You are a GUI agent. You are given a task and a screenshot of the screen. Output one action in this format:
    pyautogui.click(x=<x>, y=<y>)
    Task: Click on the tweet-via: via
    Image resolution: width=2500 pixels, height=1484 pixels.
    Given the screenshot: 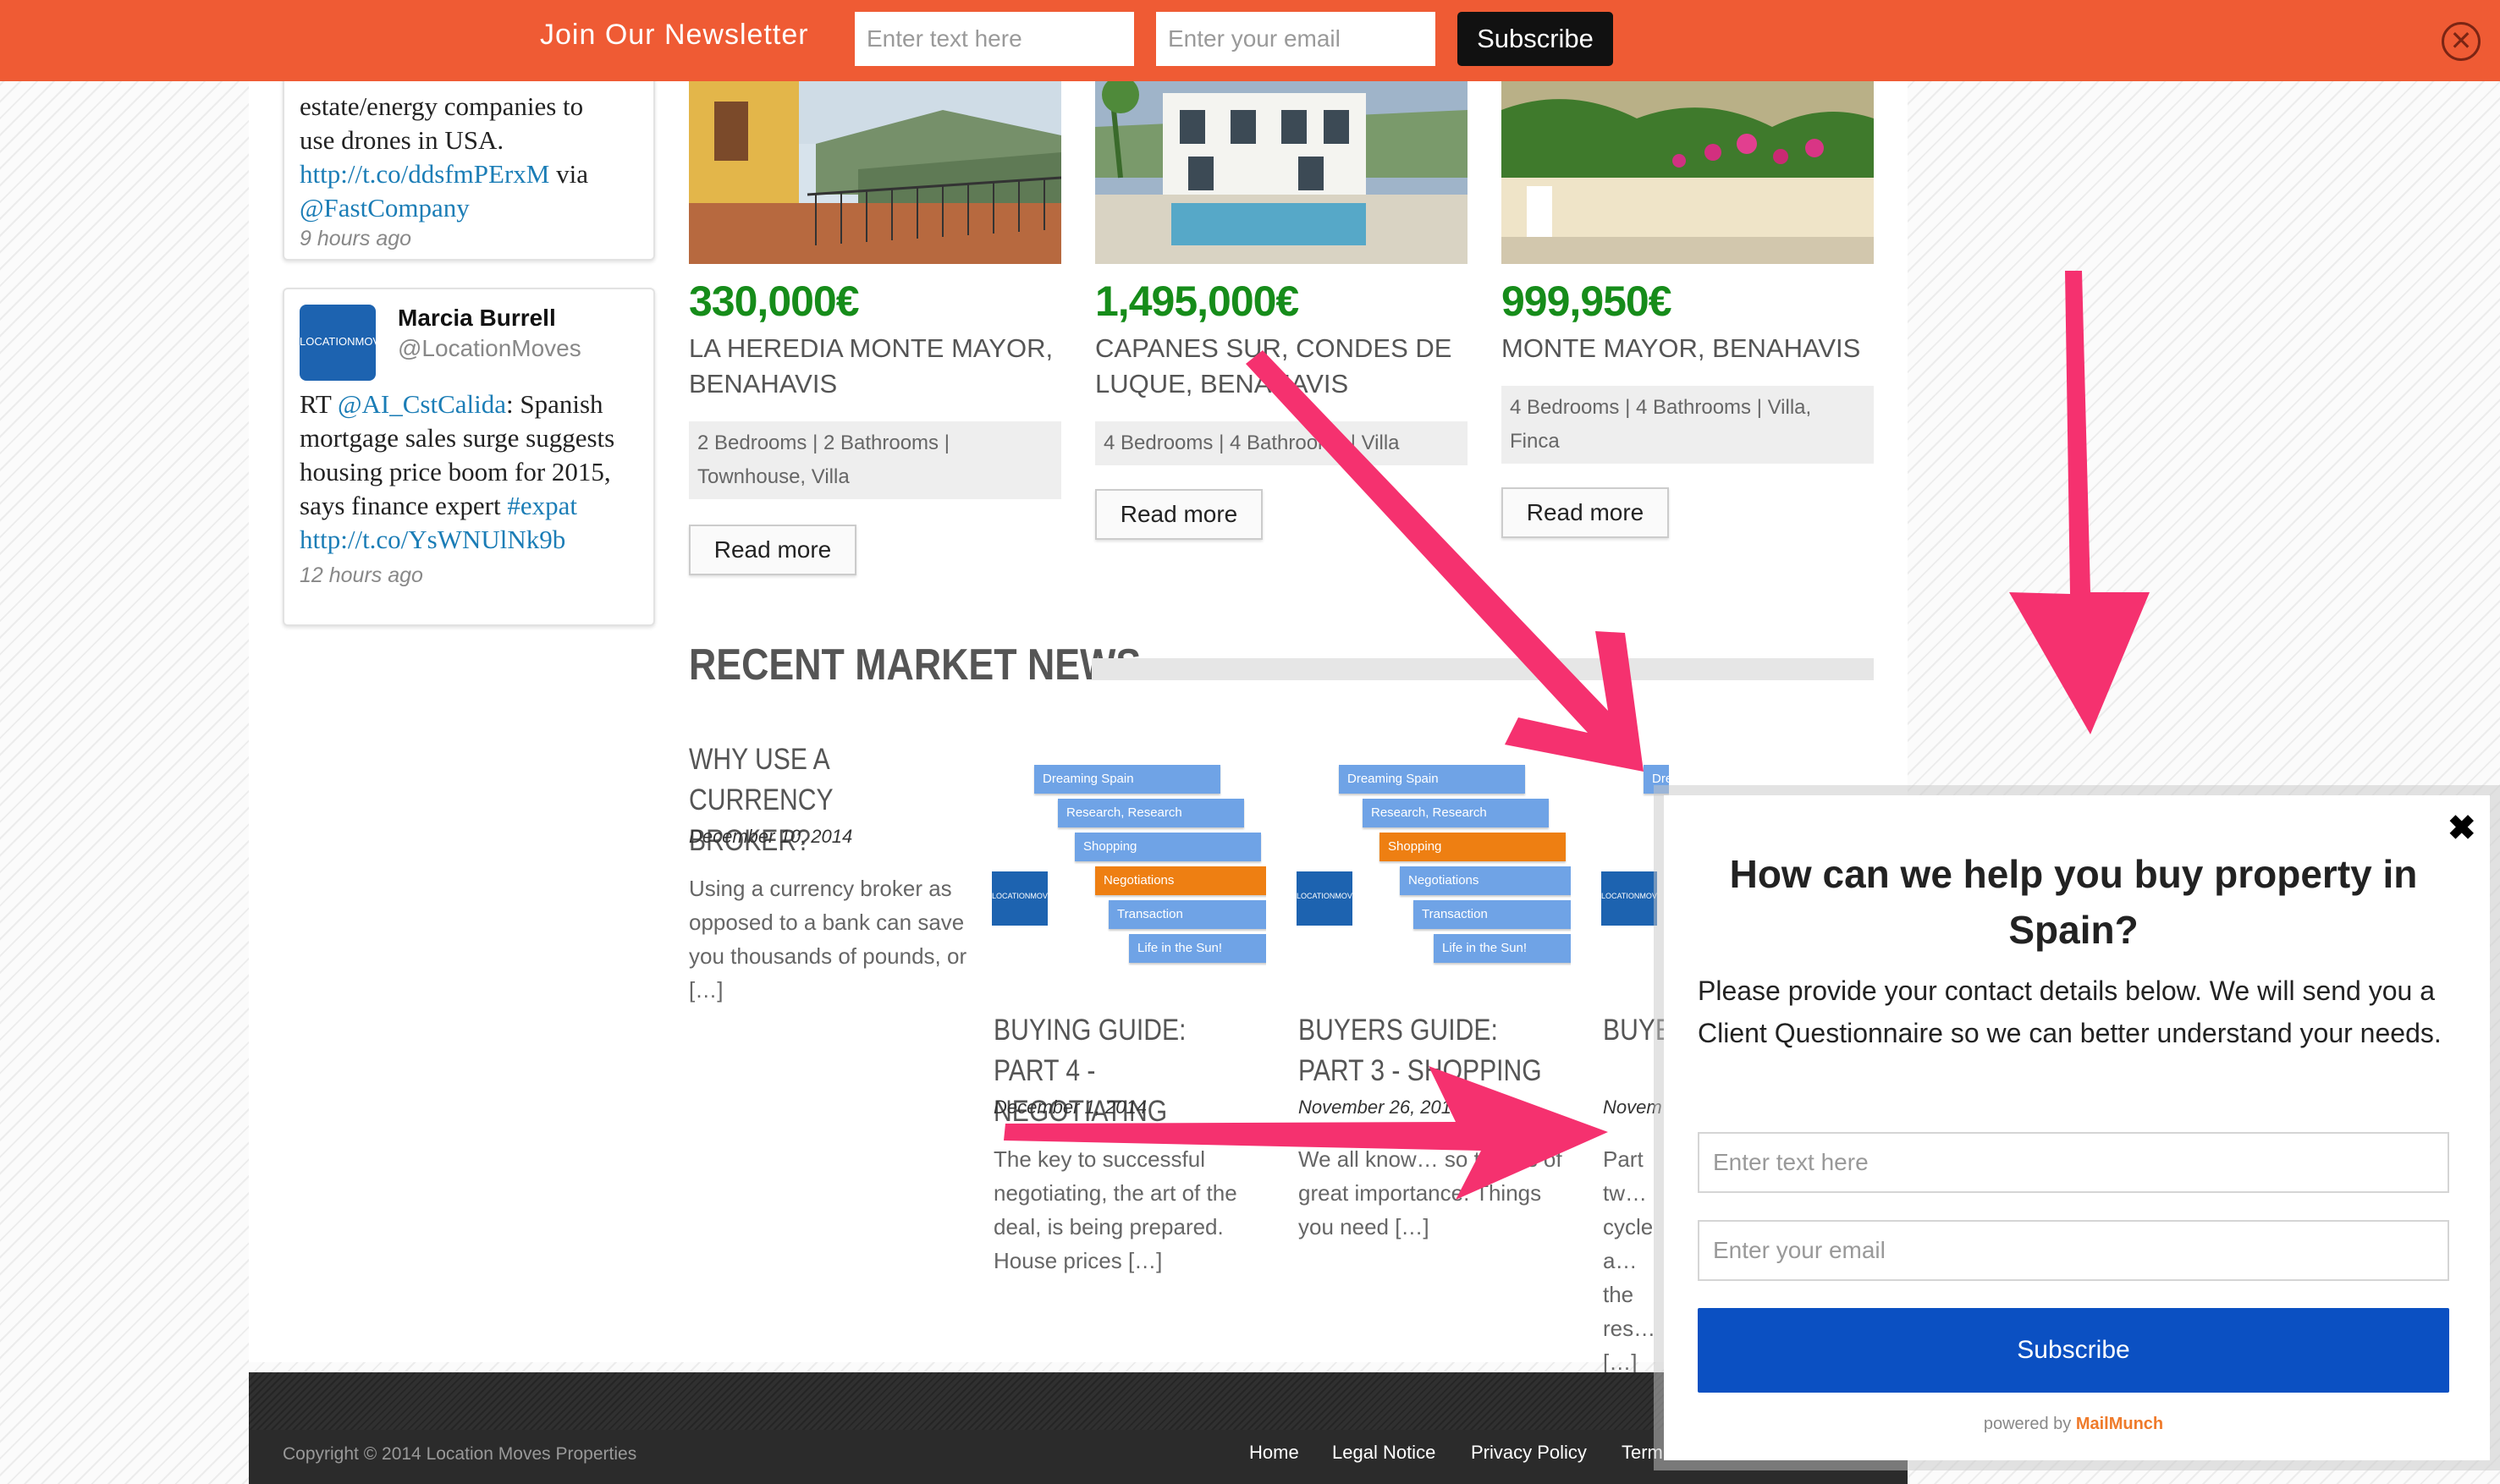 What is the action you would take?
    pyautogui.click(x=572, y=174)
    